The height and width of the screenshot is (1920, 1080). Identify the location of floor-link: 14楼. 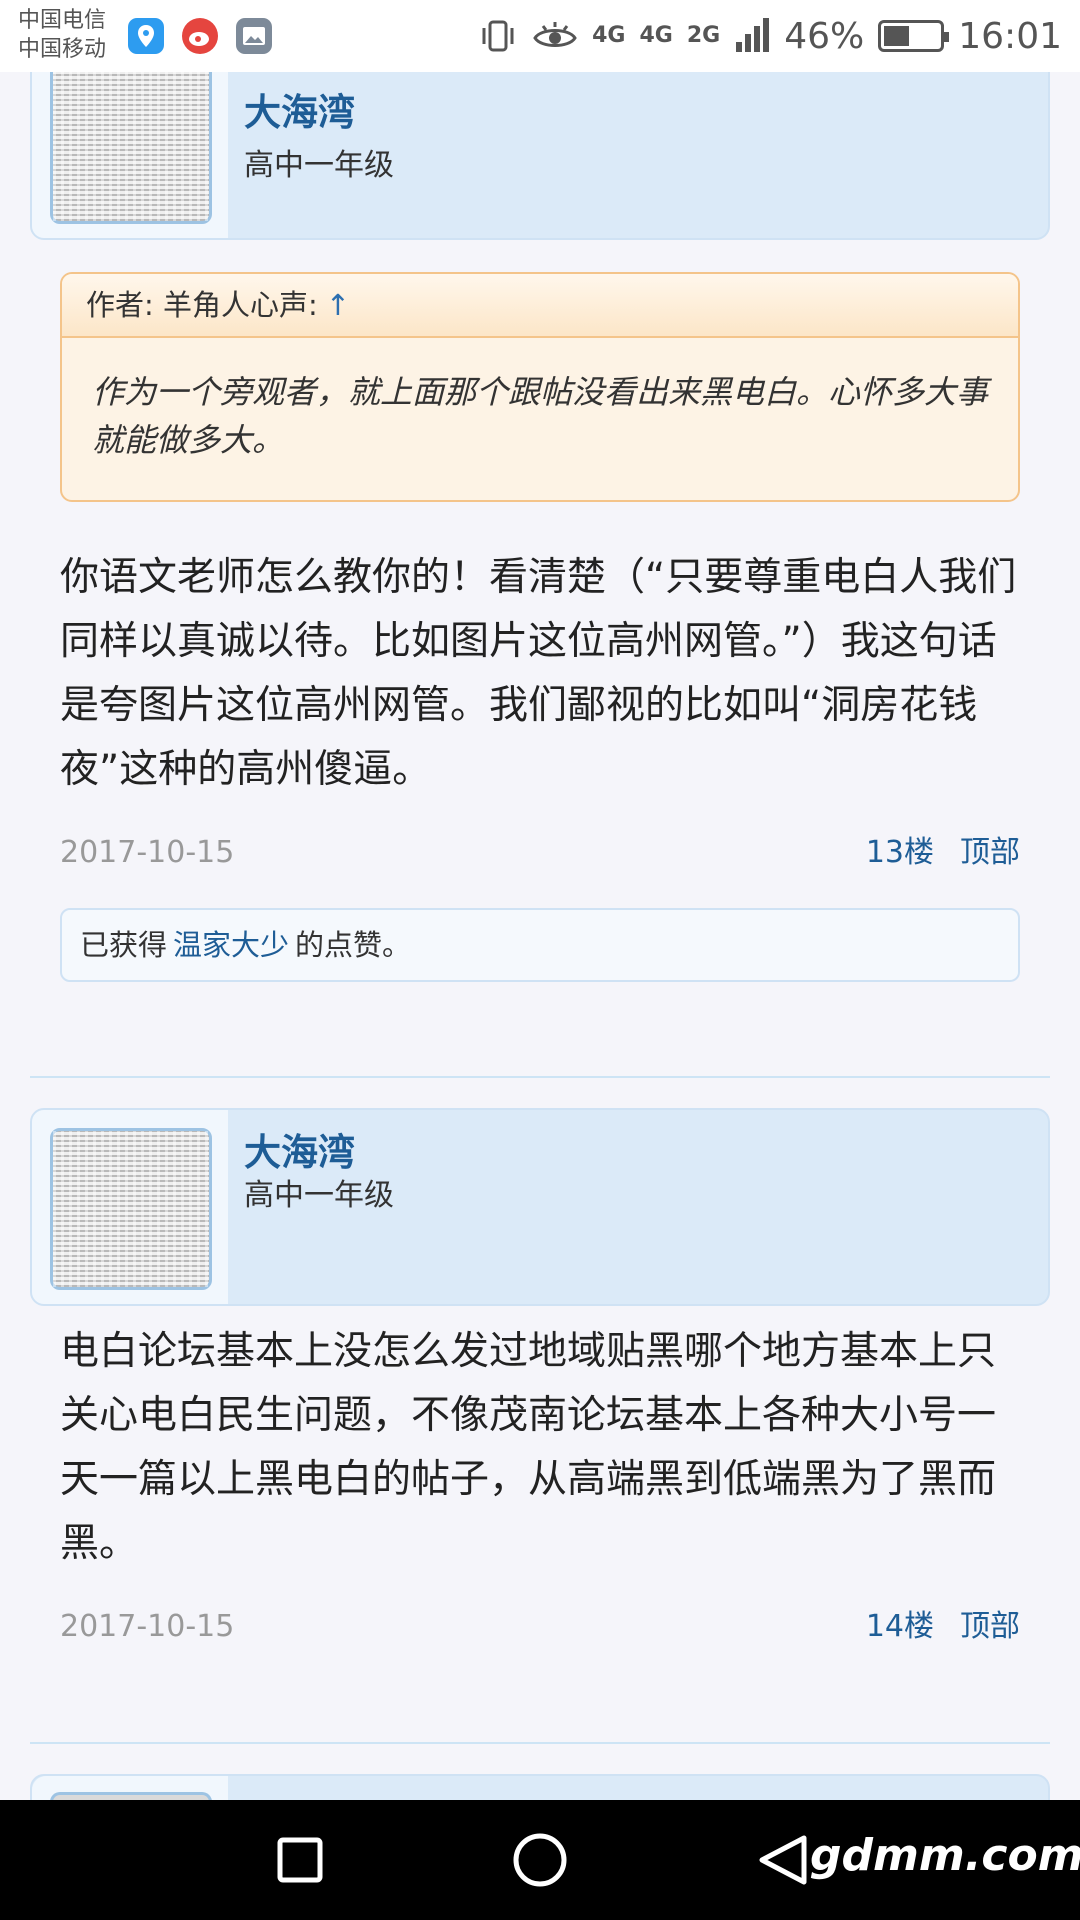
(900, 1626).